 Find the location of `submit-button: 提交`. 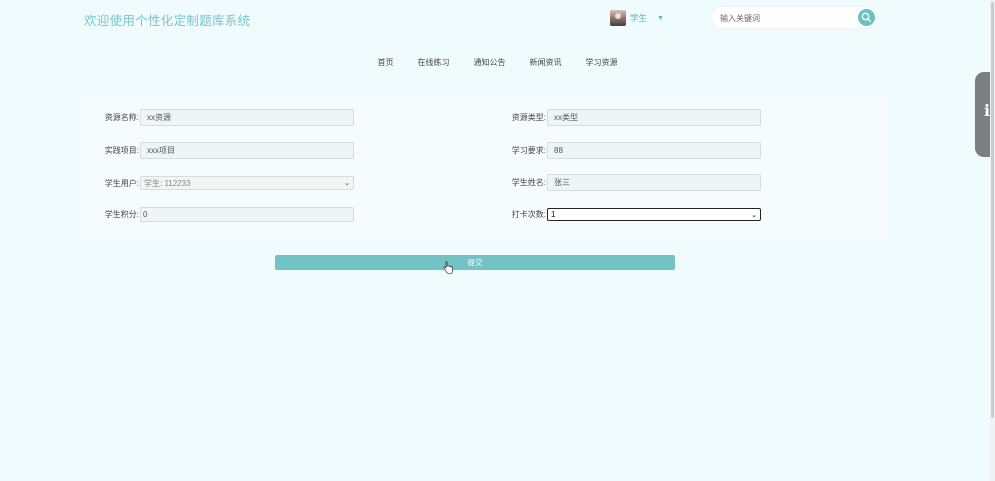

submit-button: 提交 is located at coordinates (475, 262).